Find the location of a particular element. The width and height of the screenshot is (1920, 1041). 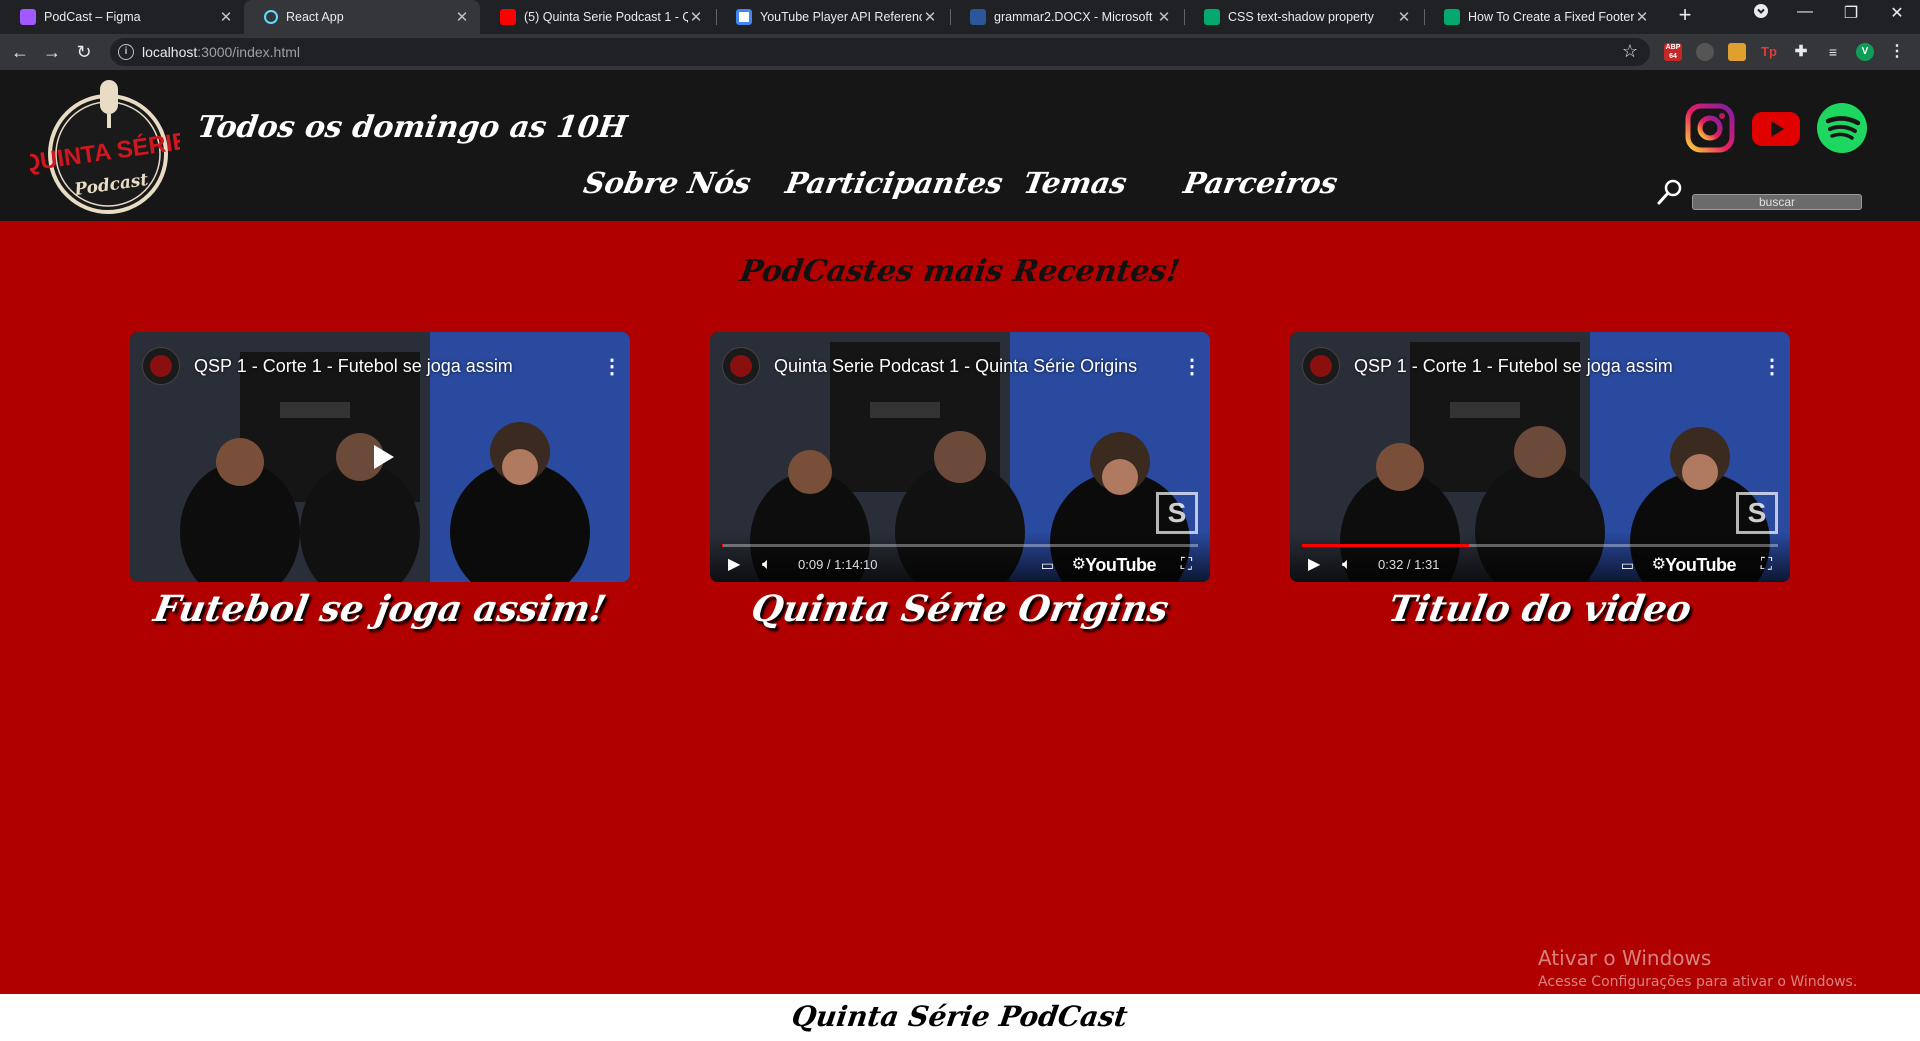

tab-word: grammar2.DOCX - Microsoft Wo ✕ is located at coordinates (1066, 17).